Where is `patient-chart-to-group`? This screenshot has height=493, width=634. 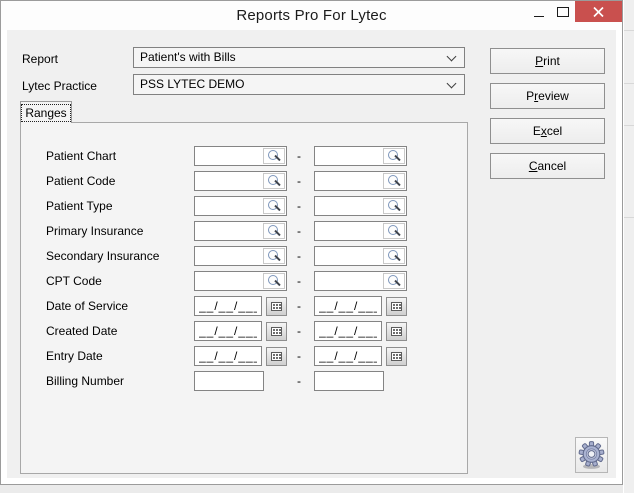
patient-chart-to-group is located at coordinates (360, 156).